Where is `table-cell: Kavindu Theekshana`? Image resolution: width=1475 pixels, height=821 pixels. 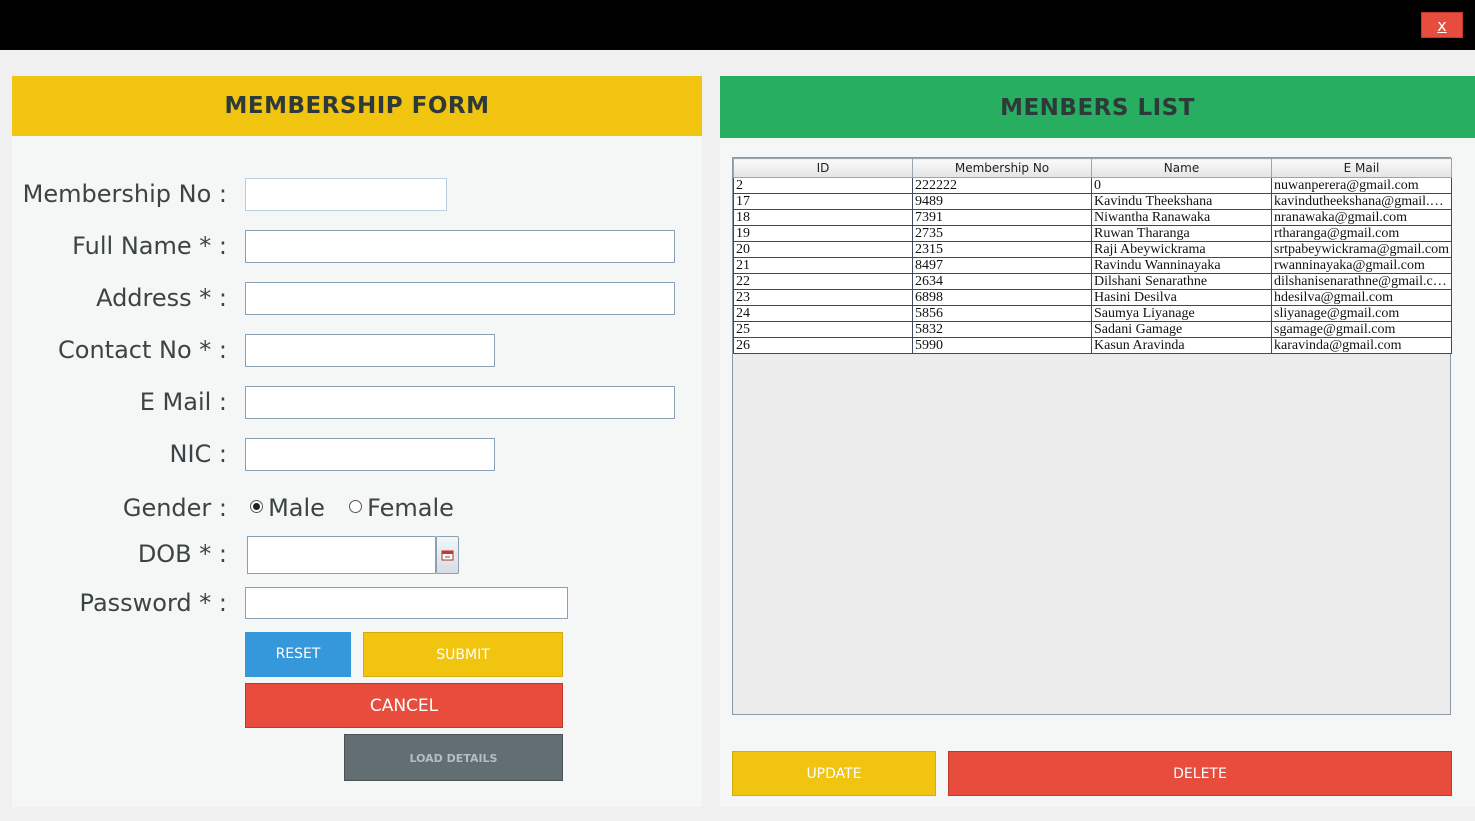 table-cell: Kavindu Theekshana is located at coordinates (1181, 201).